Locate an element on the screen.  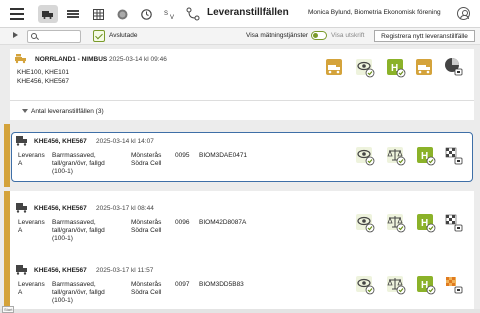
menu-icon is located at coordinates (17, 14).